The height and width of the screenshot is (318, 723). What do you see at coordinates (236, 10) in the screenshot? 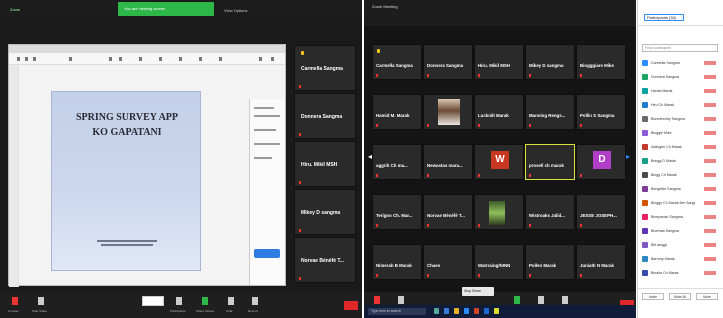
I see `view-options-menu: View Options` at bounding box center [236, 10].